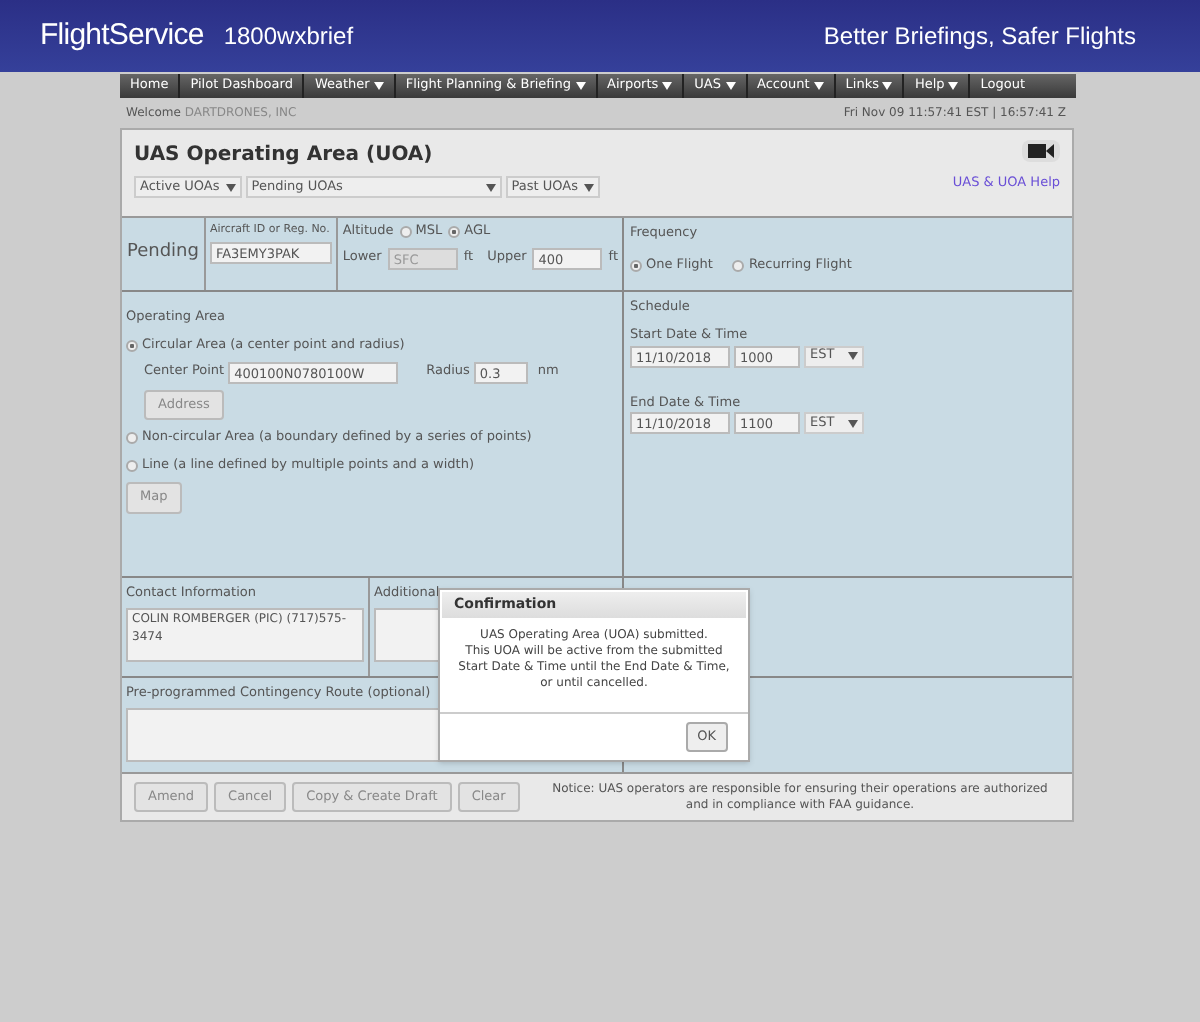 Image resolution: width=1200 pixels, height=1022 pixels. I want to click on video-icon, so click(1041, 151).